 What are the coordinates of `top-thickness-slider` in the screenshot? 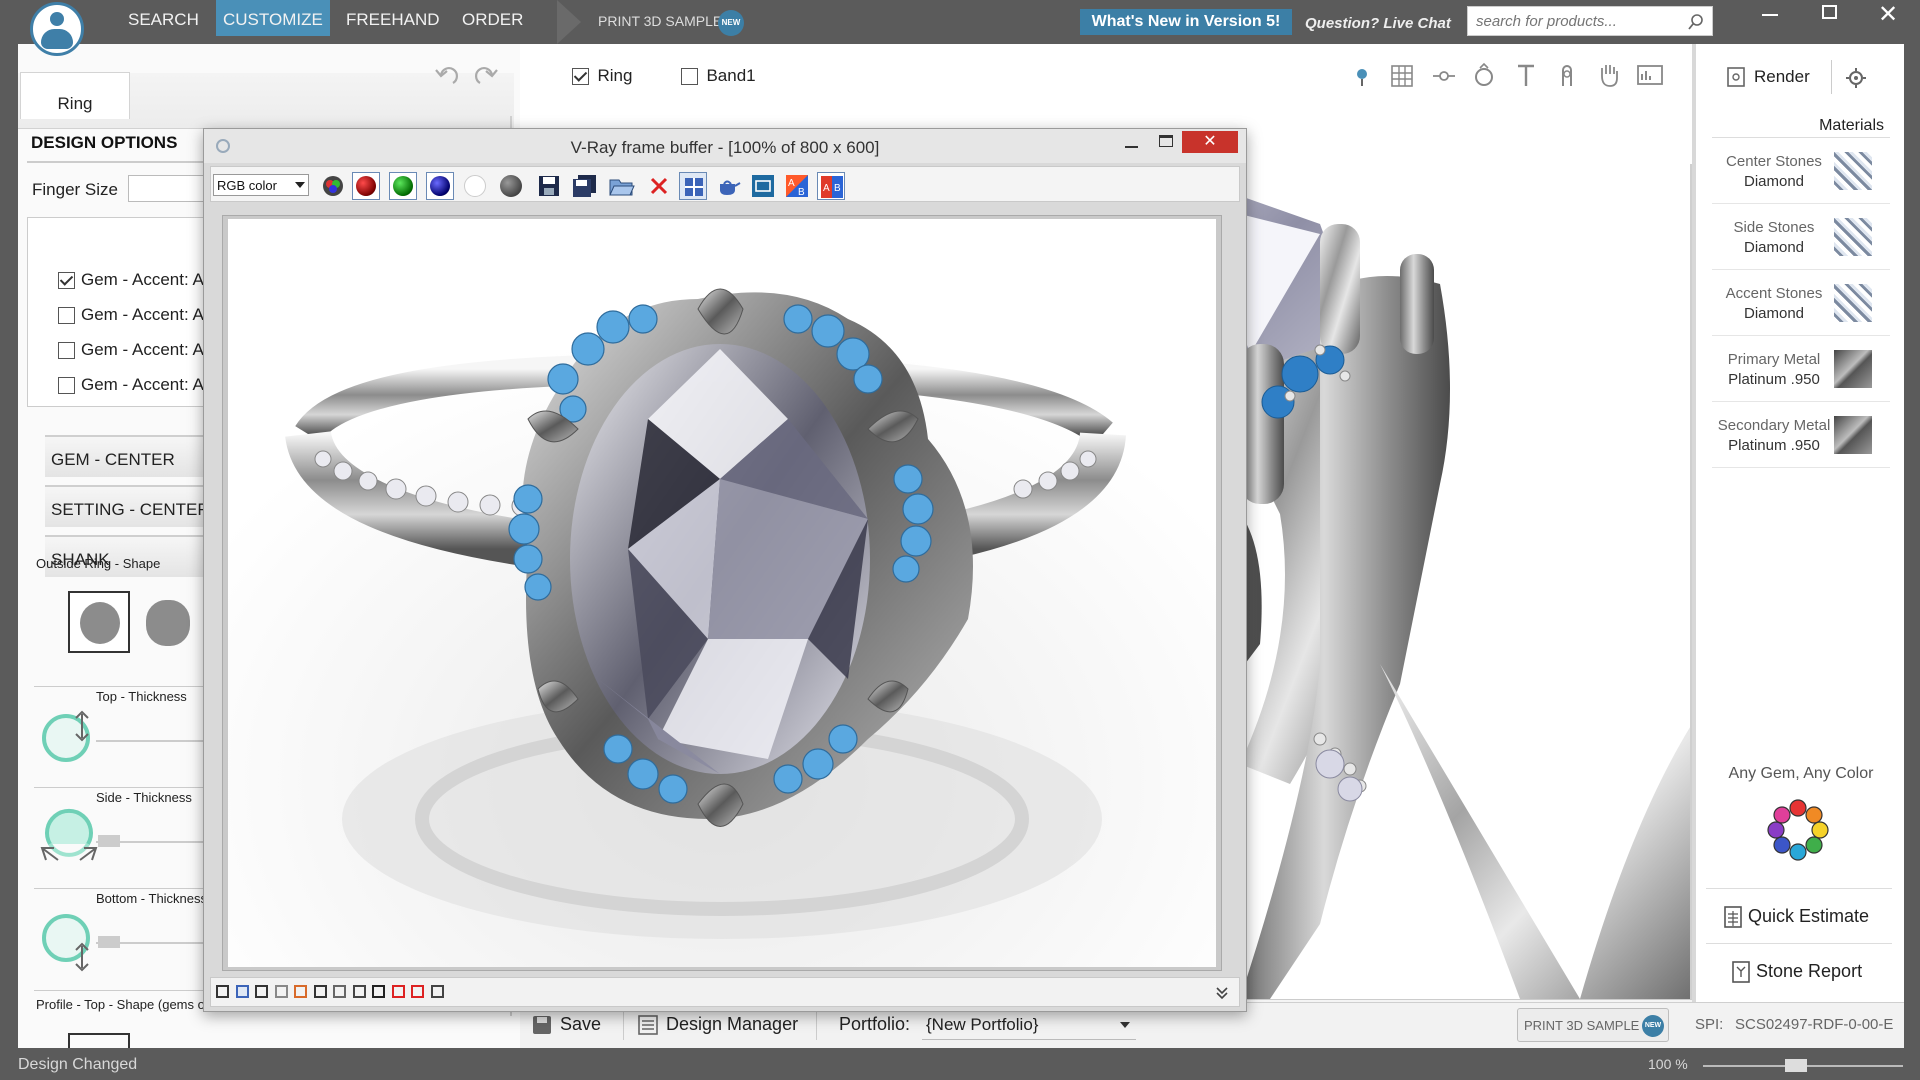 It's located at (158, 741).